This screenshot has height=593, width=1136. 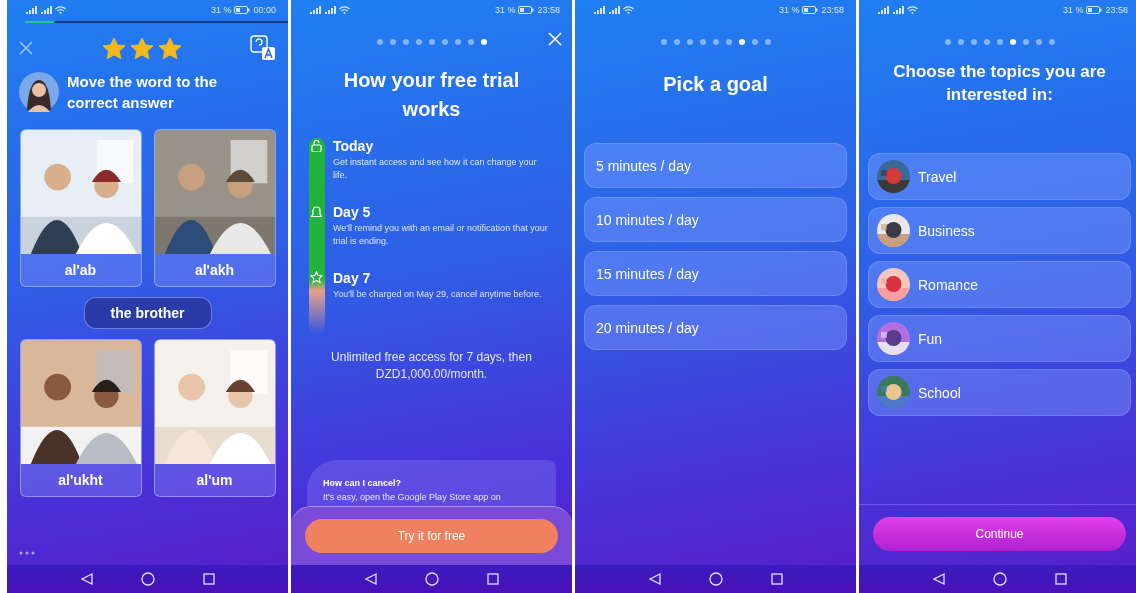 I want to click on step-title: Today, so click(x=354, y=146).